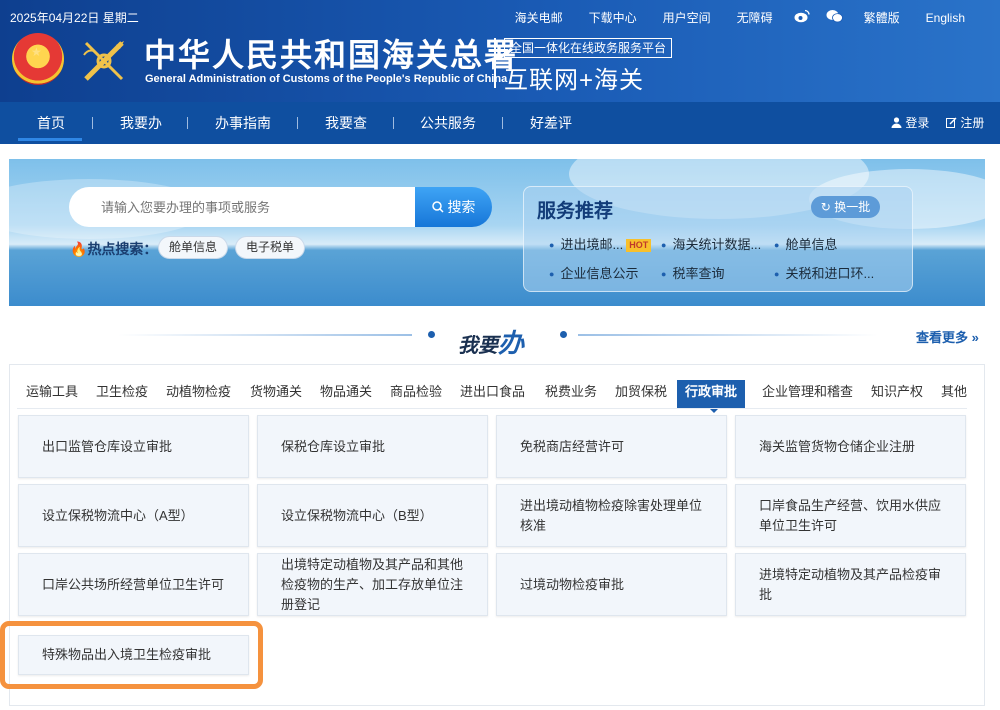  I want to click on tab-import-export-food: 进出口食品, so click(492, 394).